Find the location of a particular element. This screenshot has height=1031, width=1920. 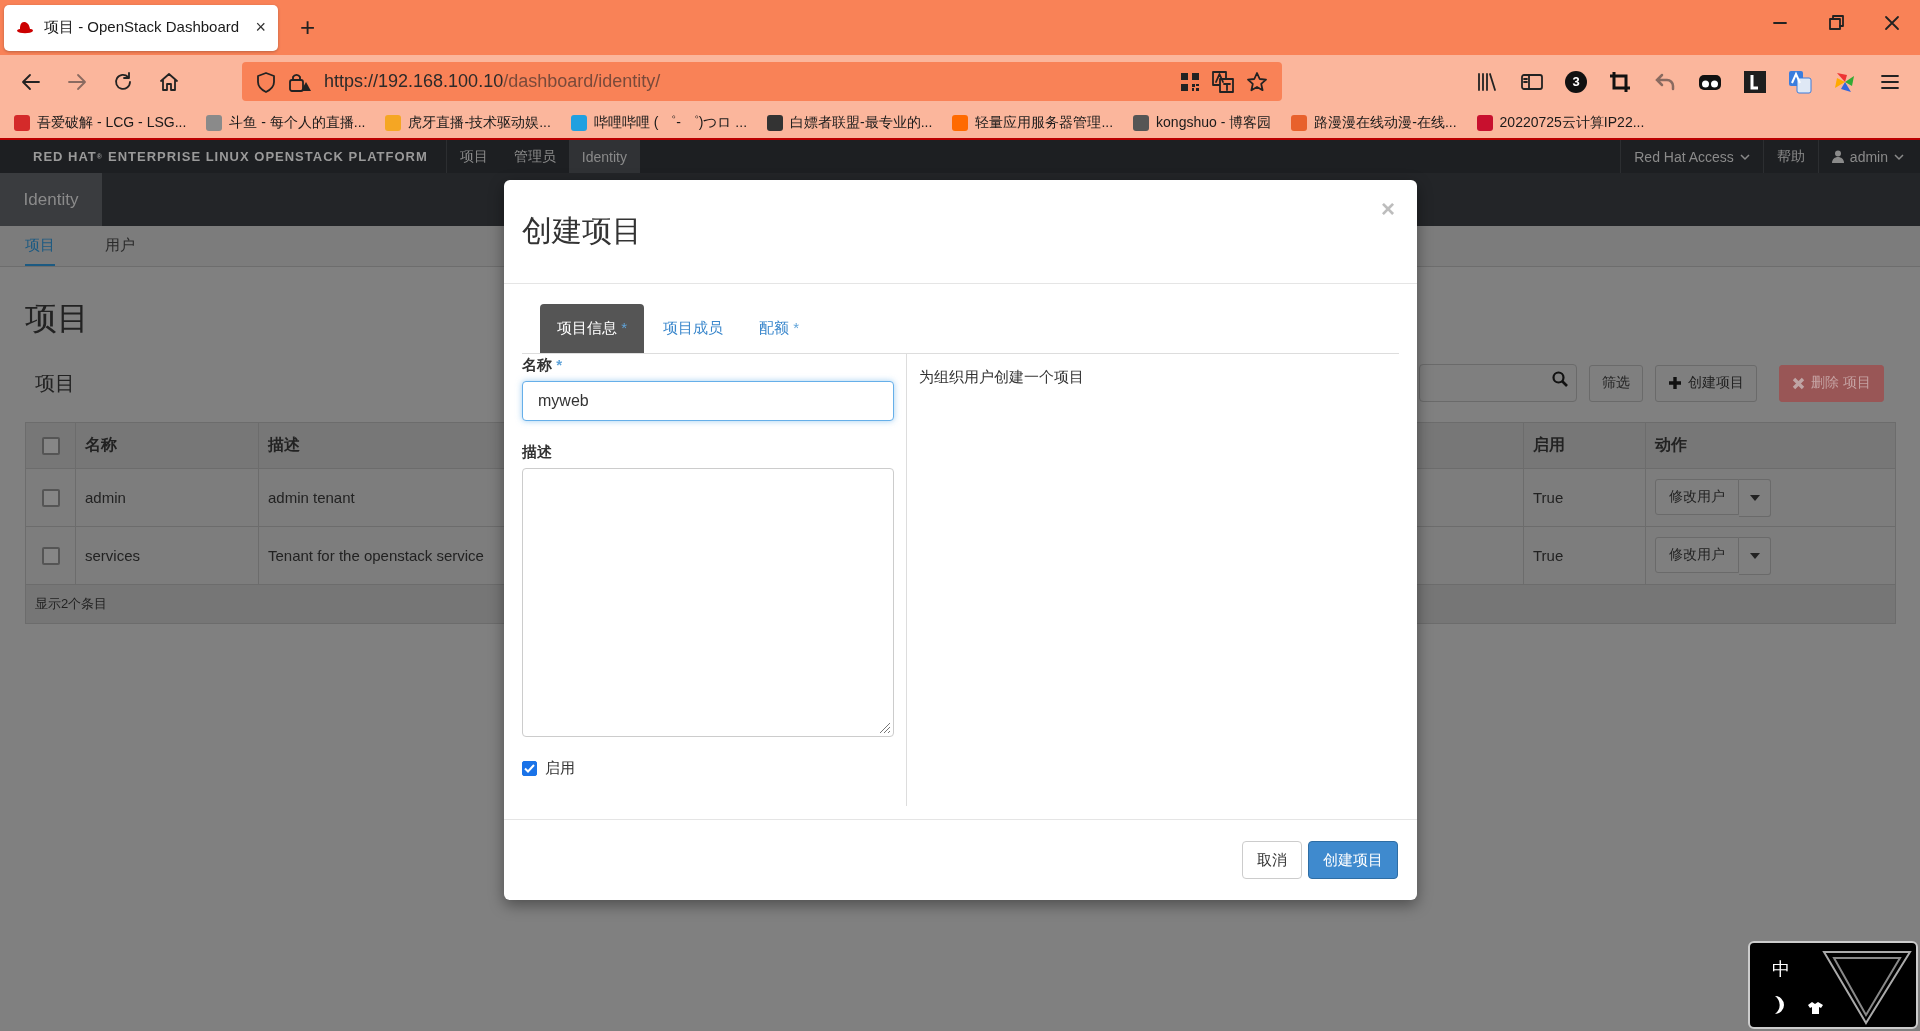

shield-icon is located at coordinates (266, 81).